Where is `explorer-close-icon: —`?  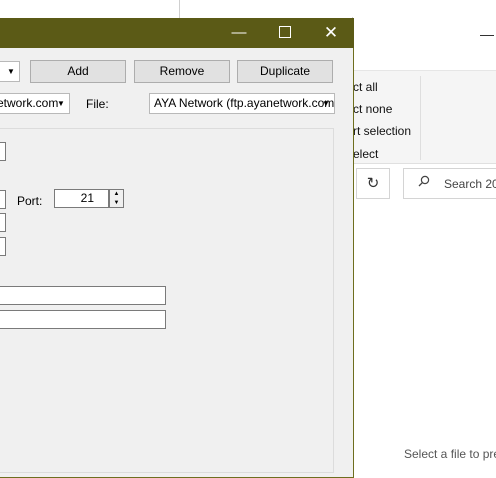
explorer-close-icon: — is located at coordinates (487, 34).